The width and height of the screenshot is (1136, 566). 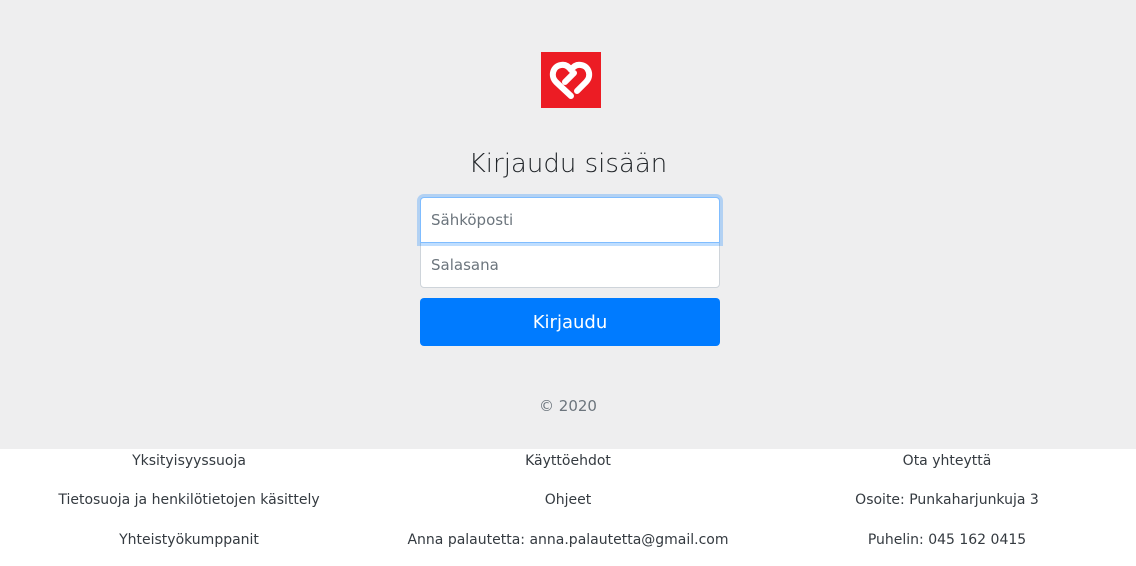 I want to click on footer-link-data-protection: Tietosuoja ja henkilötietojen käsittely, so click(x=189, y=500).